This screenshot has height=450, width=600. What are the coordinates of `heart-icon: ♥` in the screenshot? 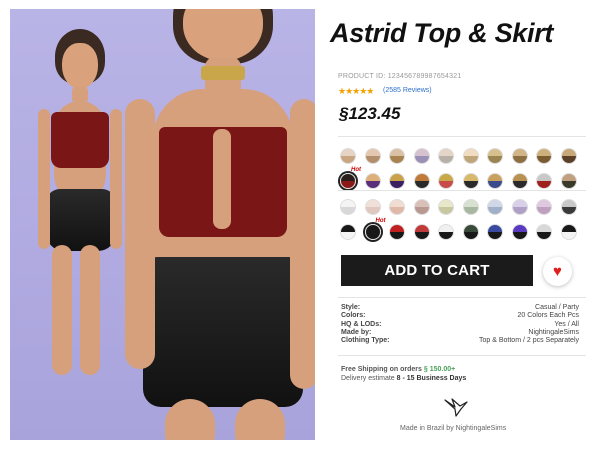 It's located at (557, 271).